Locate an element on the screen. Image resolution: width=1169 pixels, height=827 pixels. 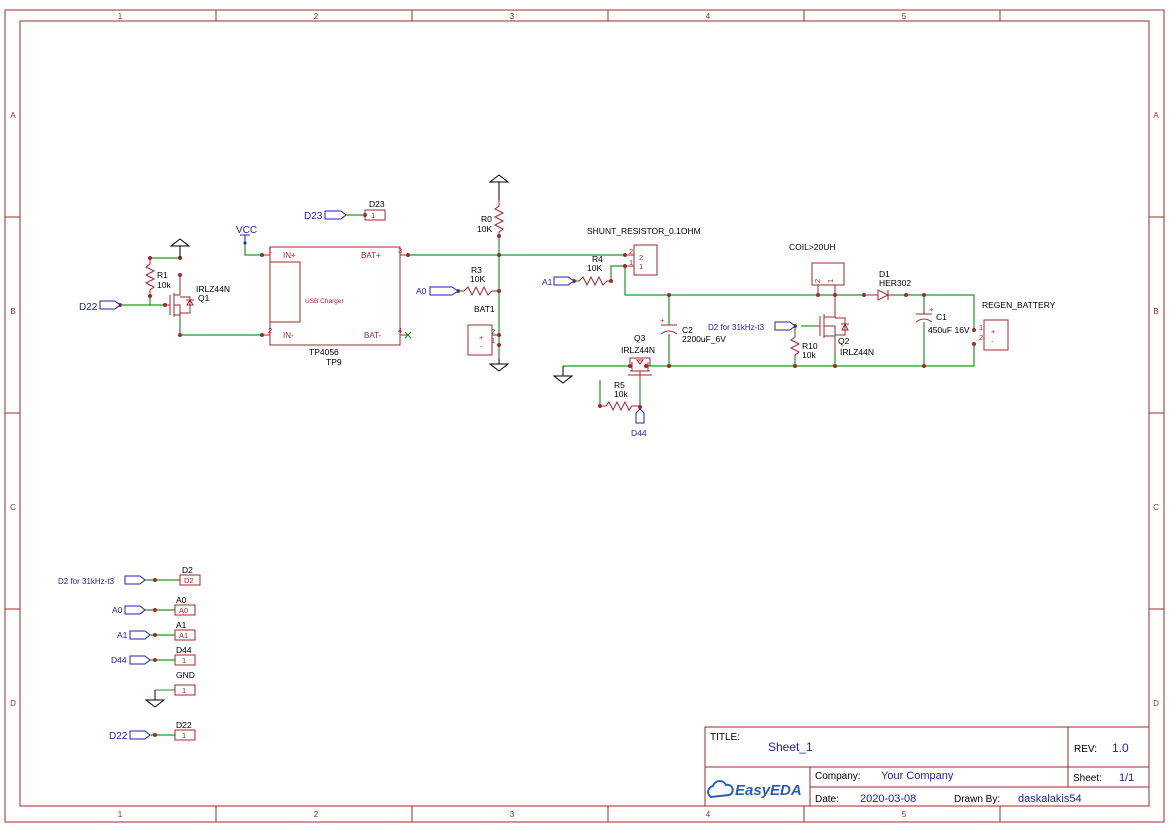
header-d44: D44 1 D44 is located at coordinates (153, 655).